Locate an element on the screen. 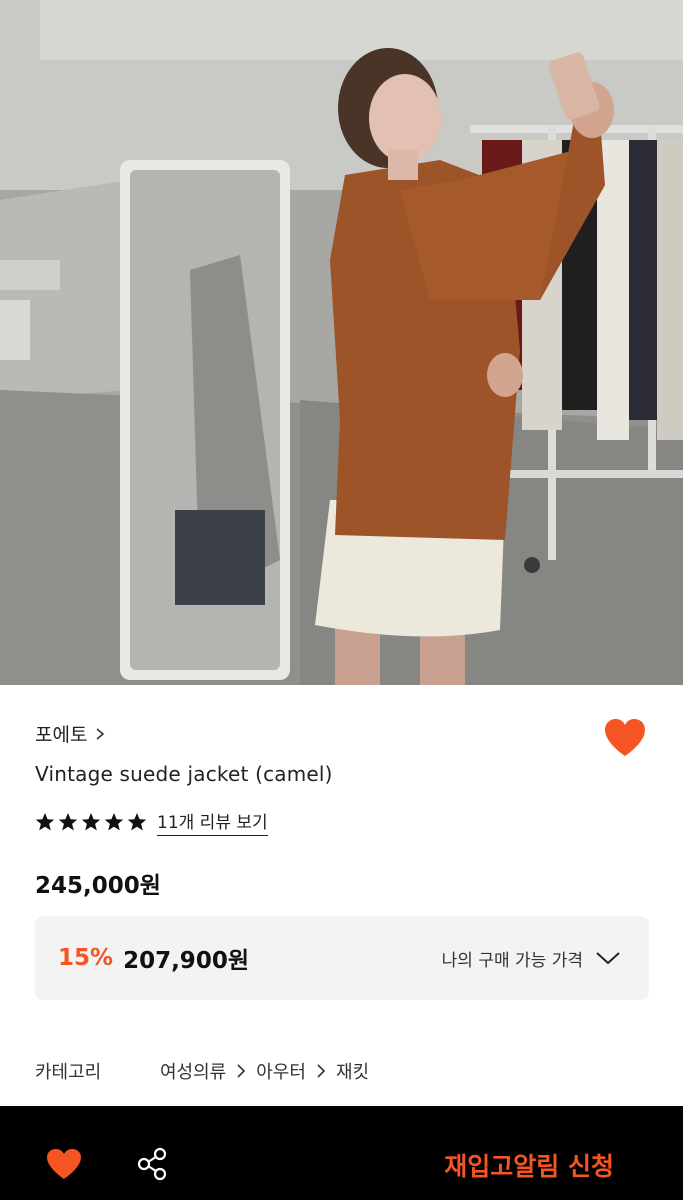 The height and width of the screenshot is (1200, 683). restock-alert-button: 재입고알림 신청 is located at coordinates (529, 1165).